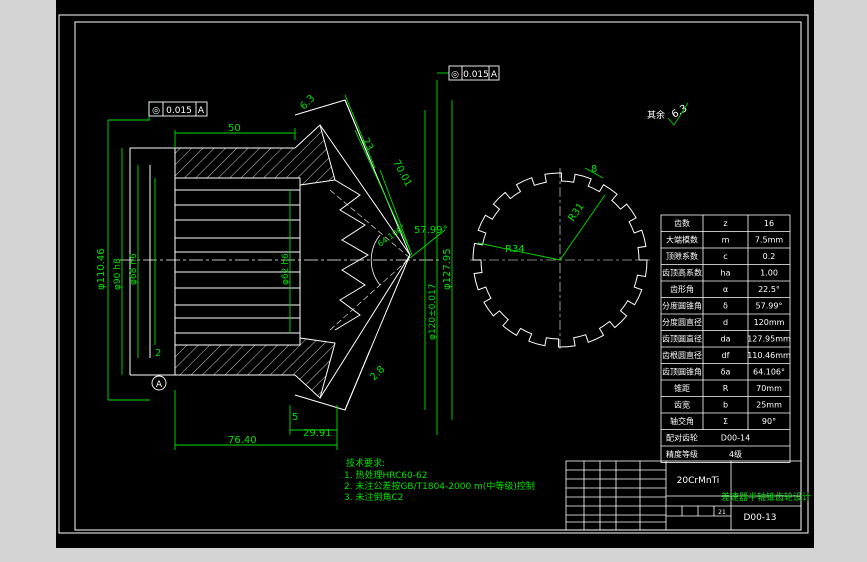 This screenshot has height=562, width=867. What do you see at coordinates (682, 240) in the screenshot?
I see `param-name: 大端模数` at bounding box center [682, 240].